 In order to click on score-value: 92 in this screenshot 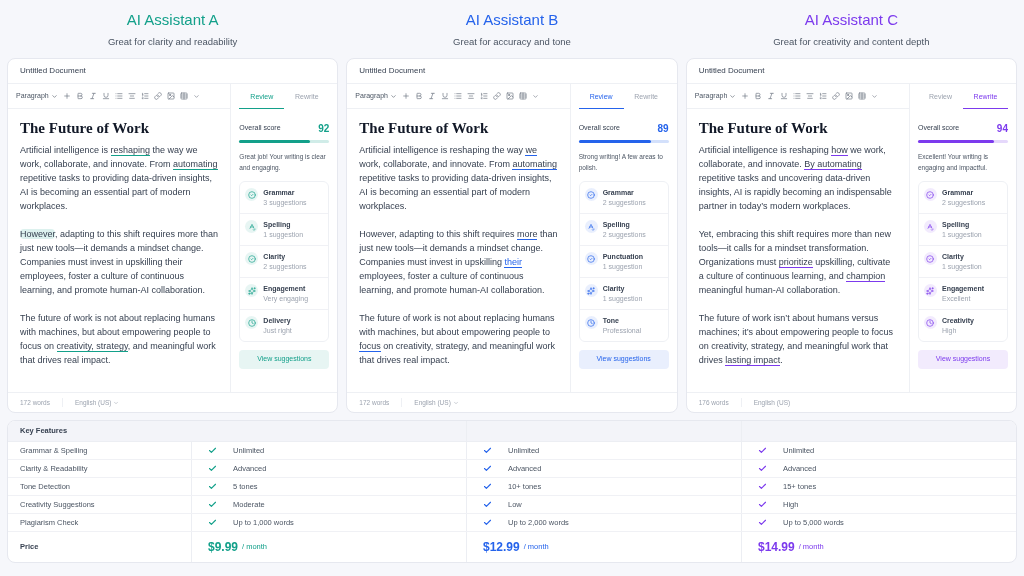, I will do `click(324, 129)`.